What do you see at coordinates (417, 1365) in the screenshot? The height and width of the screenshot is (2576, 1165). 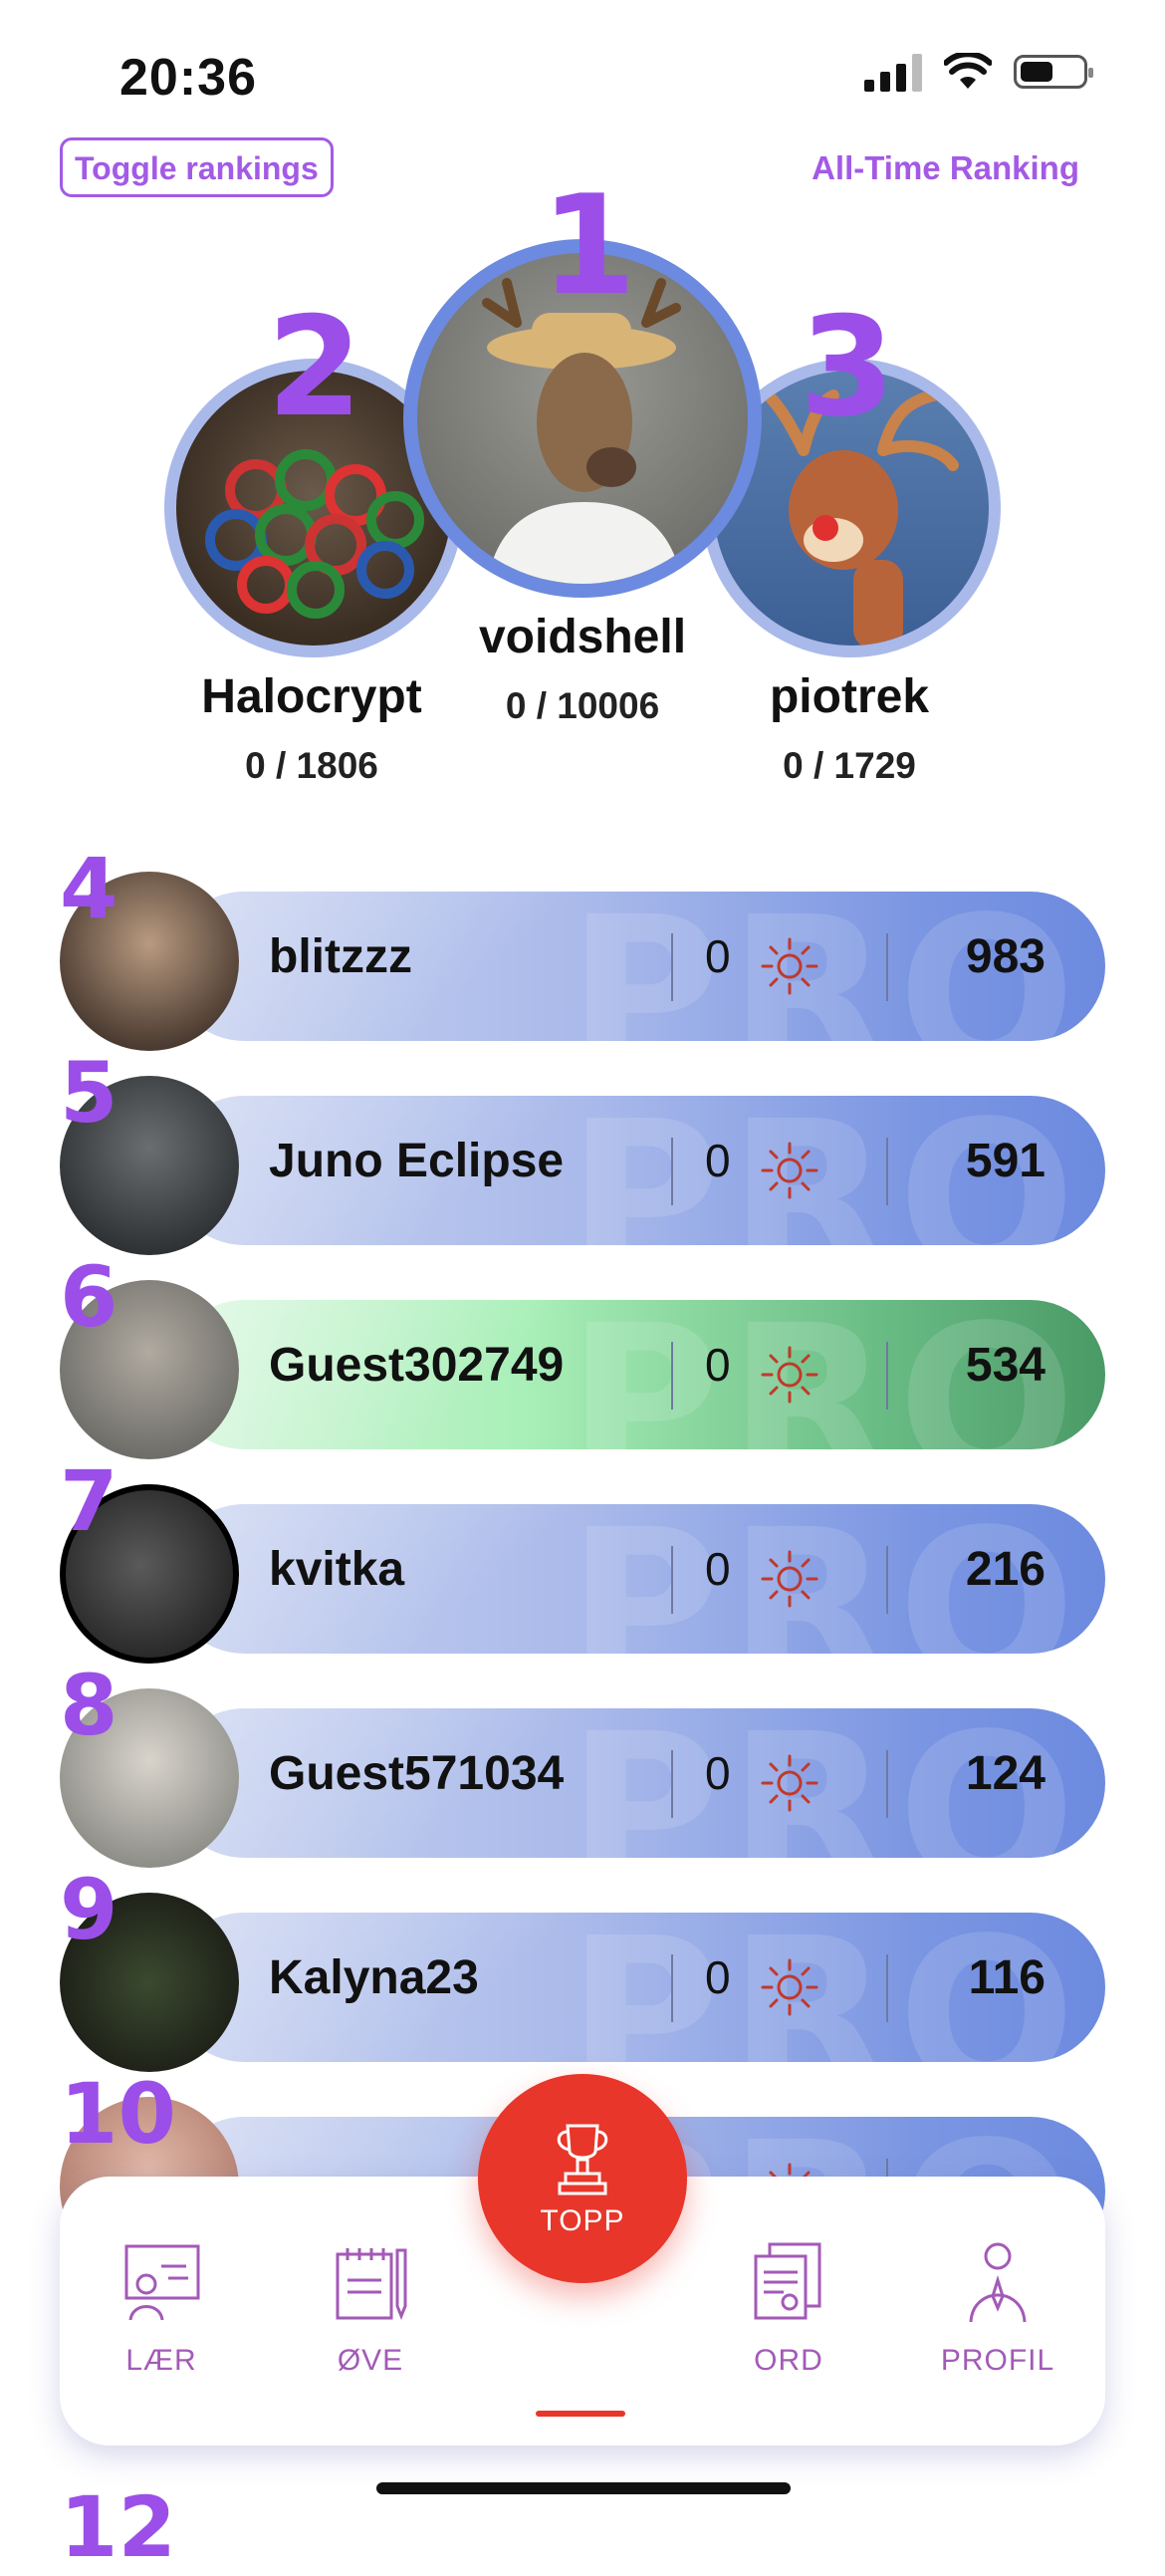 I see `username: Guest302749` at bounding box center [417, 1365].